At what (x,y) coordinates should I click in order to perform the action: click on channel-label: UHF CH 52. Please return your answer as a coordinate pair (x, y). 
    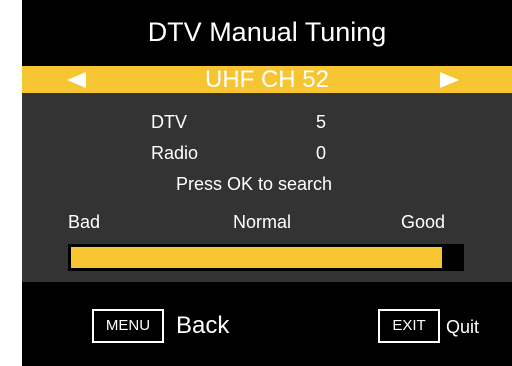
    Looking at the image, I should click on (267, 79).